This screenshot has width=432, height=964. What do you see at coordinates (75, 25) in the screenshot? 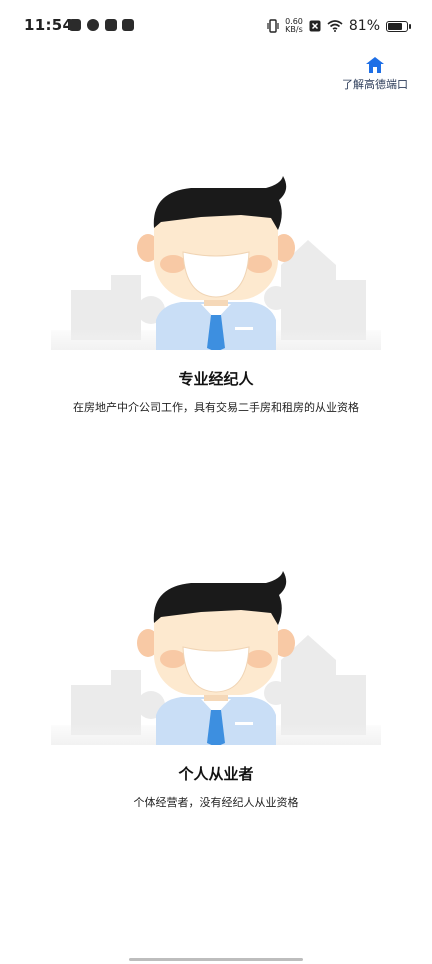
I see `notification-icon` at bounding box center [75, 25].